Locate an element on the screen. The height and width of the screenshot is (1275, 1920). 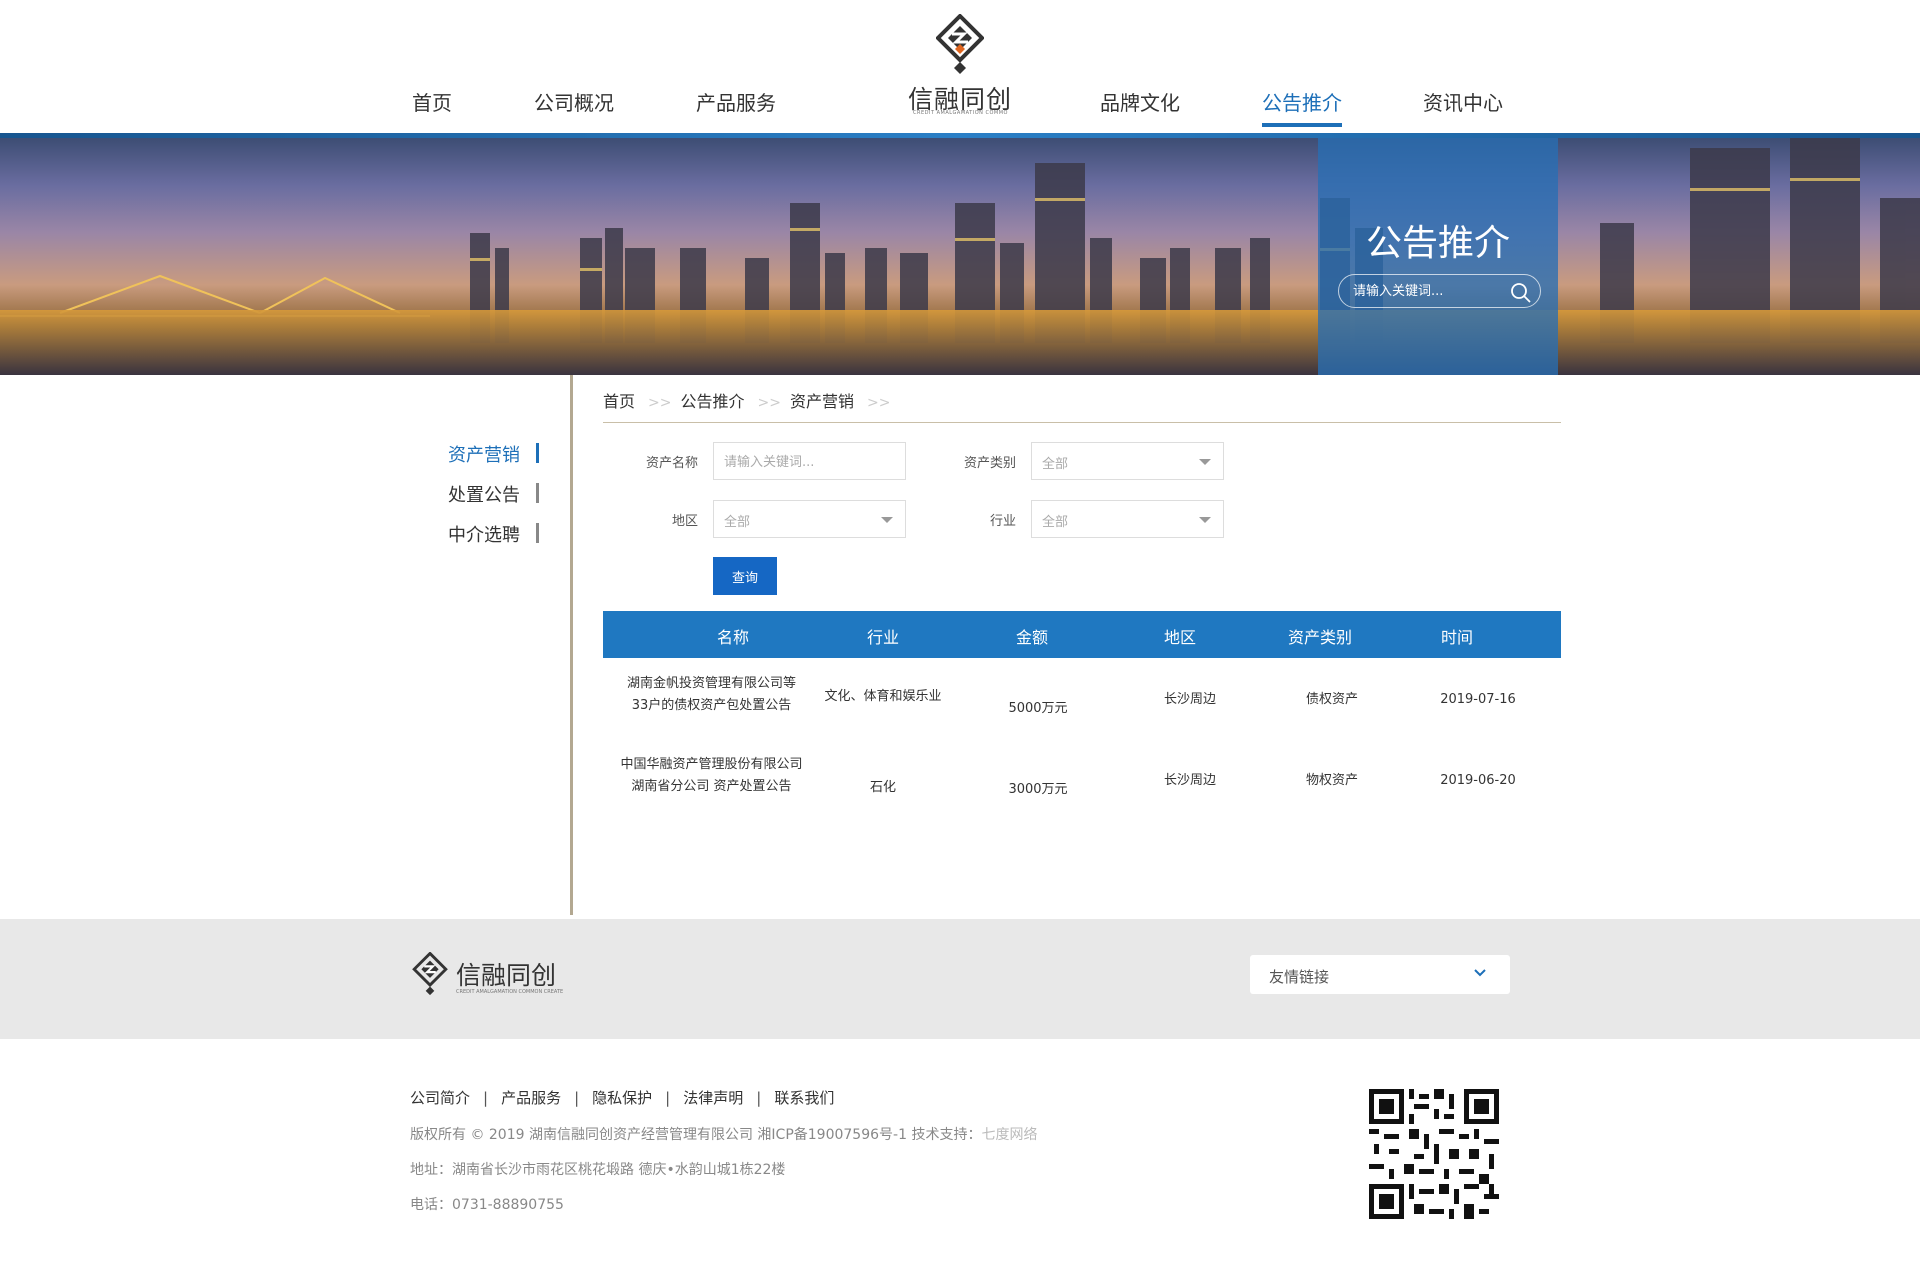
sidebar-divider is located at coordinates (571, 645).